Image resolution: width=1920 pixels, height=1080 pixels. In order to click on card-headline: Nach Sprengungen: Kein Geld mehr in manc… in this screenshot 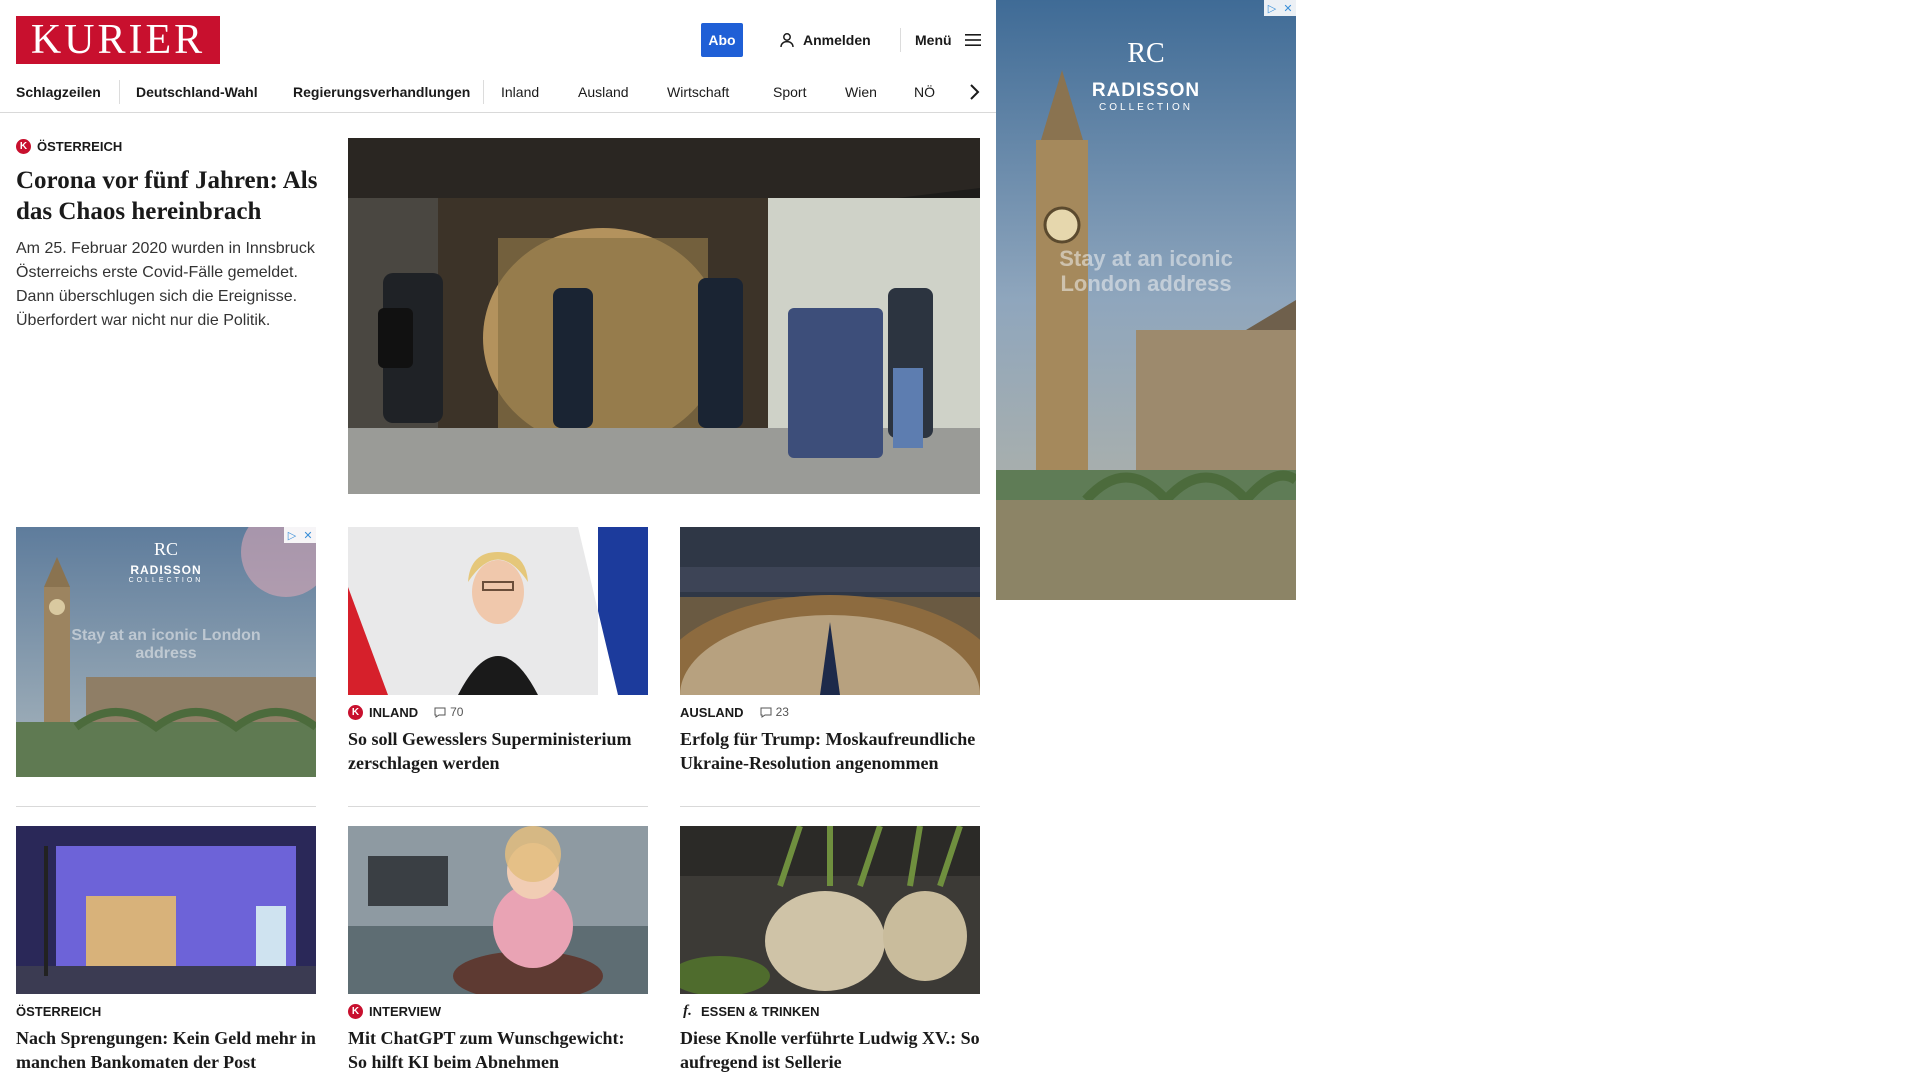, I will do `click(166, 1050)`.